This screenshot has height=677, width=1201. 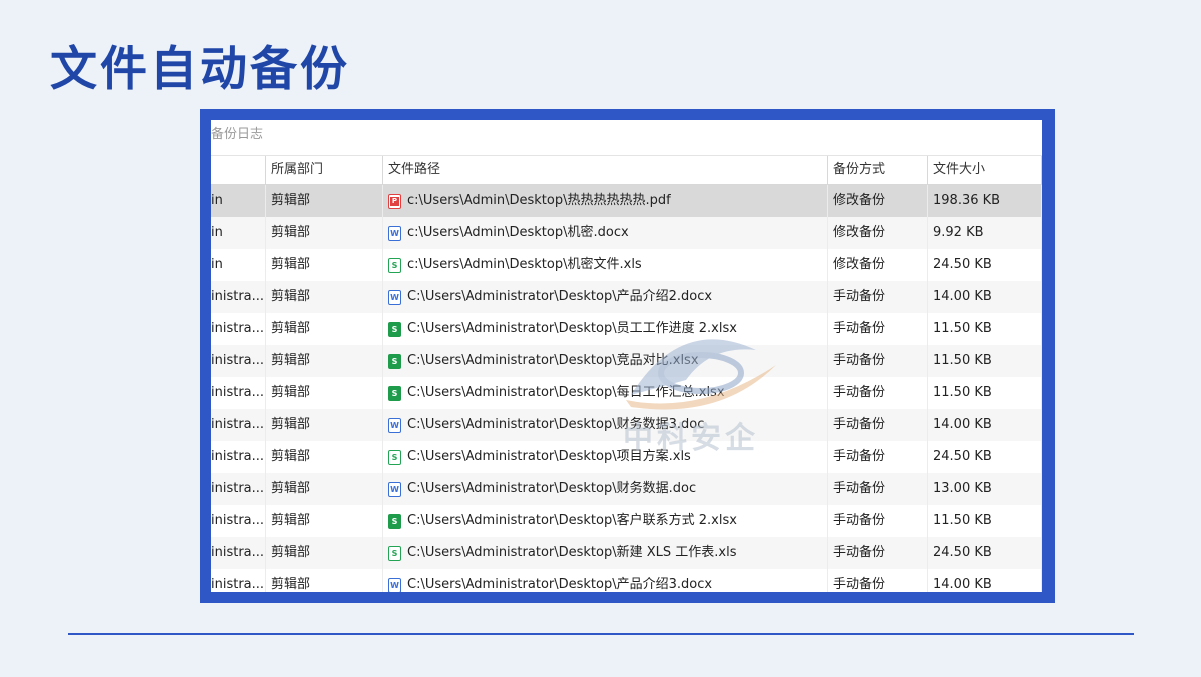 What do you see at coordinates (556, 424) in the screenshot?
I see `file-path-text: C:\Users\Administrator\Desktop\财务数据3.doc` at bounding box center [556, 424].